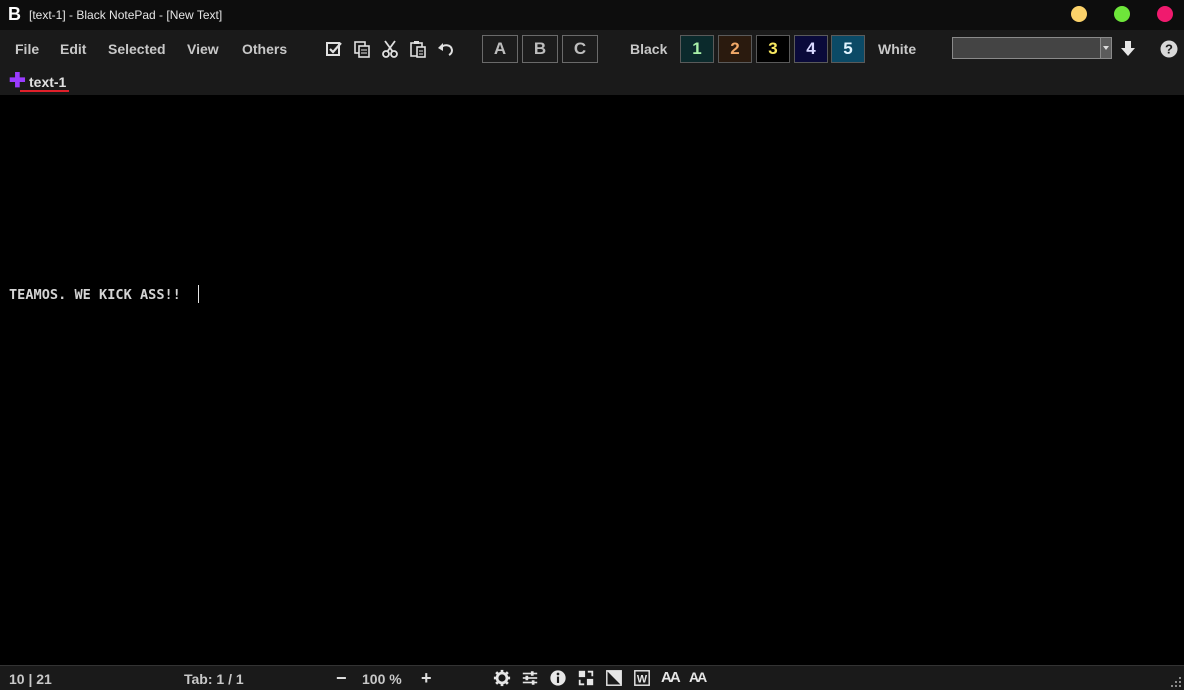 The width and height of the screenshot is (1184, 690). I want to click on swap-icon, so click(586, 678).